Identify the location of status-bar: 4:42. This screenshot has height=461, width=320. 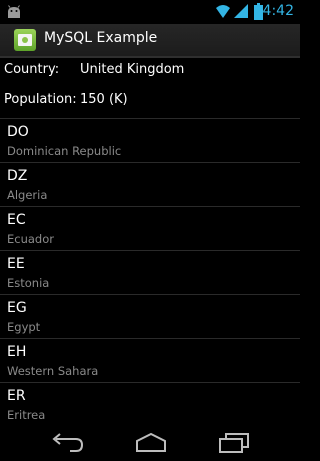
(150, 12).